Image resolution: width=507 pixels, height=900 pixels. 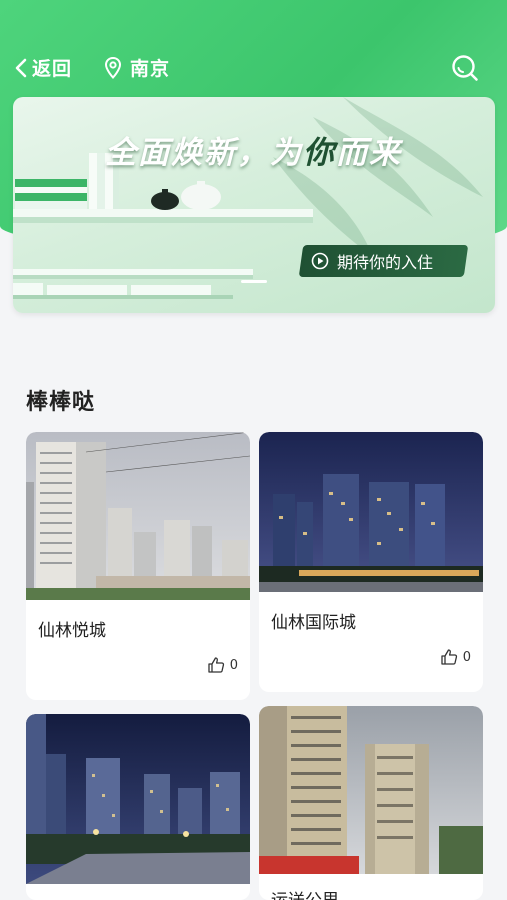 What do you see at coordinates (52, 69) in the screenshot?
I see `back-label: 返回` at bounding box center [52, 69].